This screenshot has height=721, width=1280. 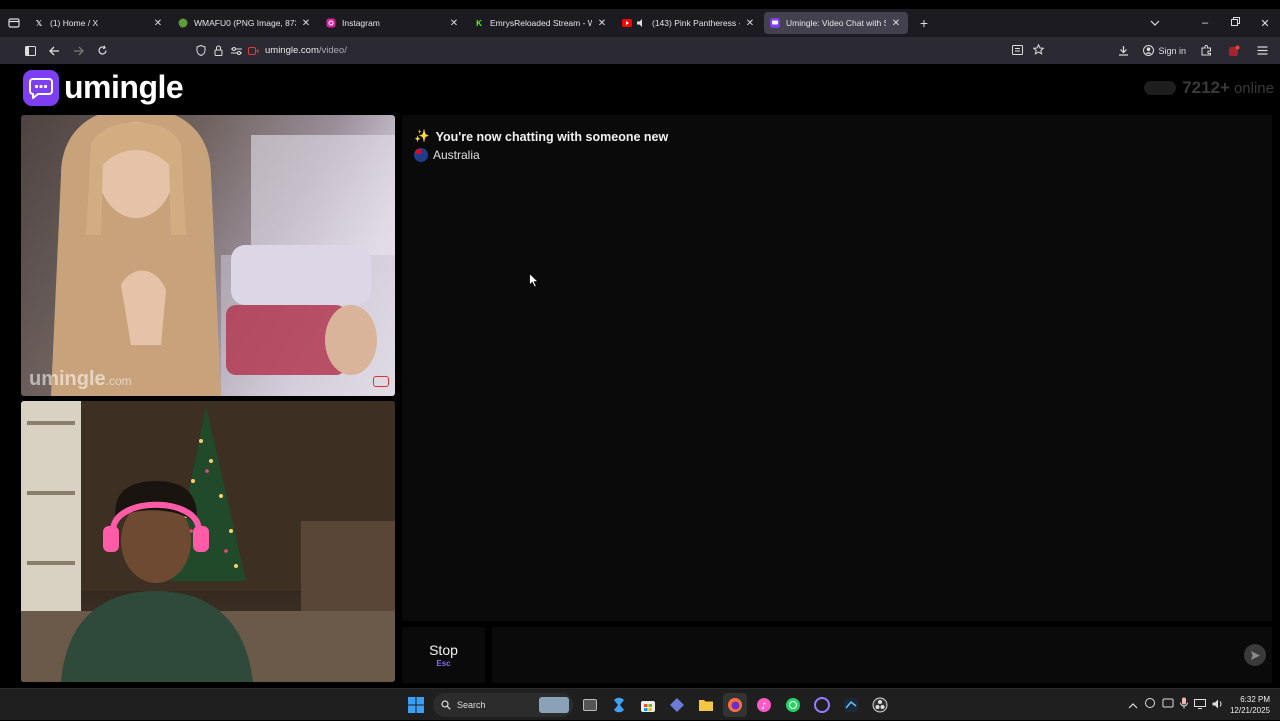 I want to click on self-video, so click(x=208, y=541).